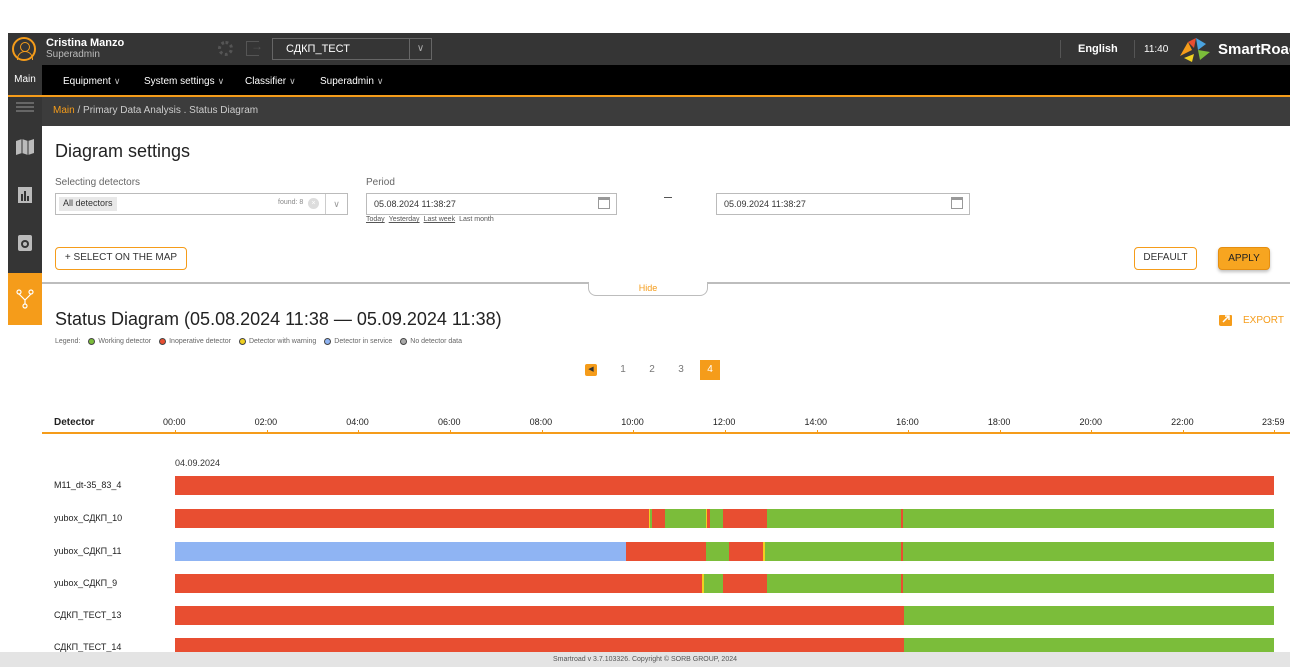  I want to click on legend-item: Working detector, so click(119, 341).